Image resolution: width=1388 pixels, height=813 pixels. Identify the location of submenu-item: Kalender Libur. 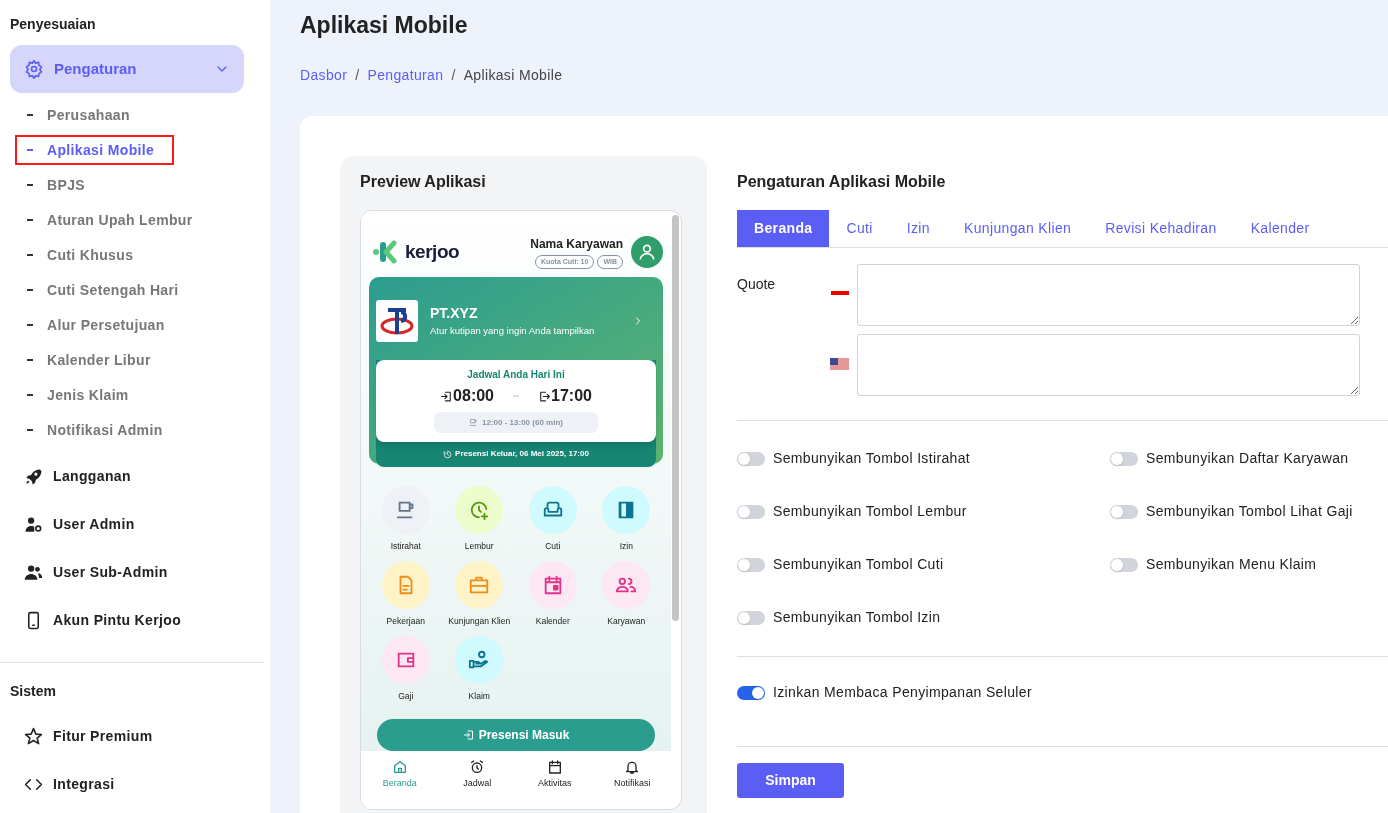
(84, 360).